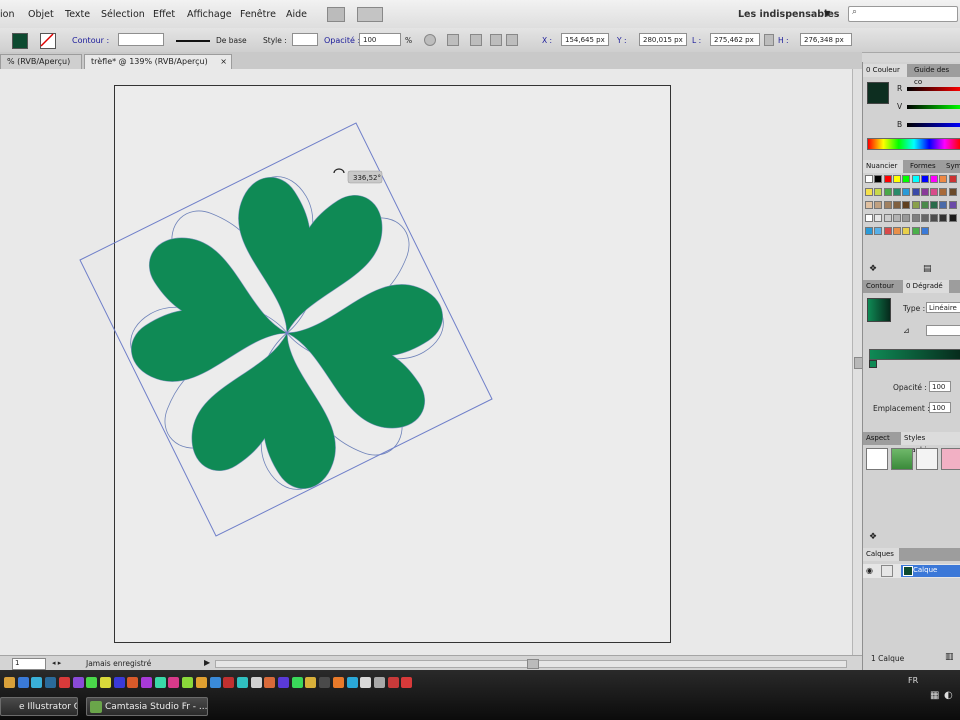 Image resolution: width=960 pixels, height=720 pixels. I want to click on gradient-opacity-field: 100, so click(940, 386).